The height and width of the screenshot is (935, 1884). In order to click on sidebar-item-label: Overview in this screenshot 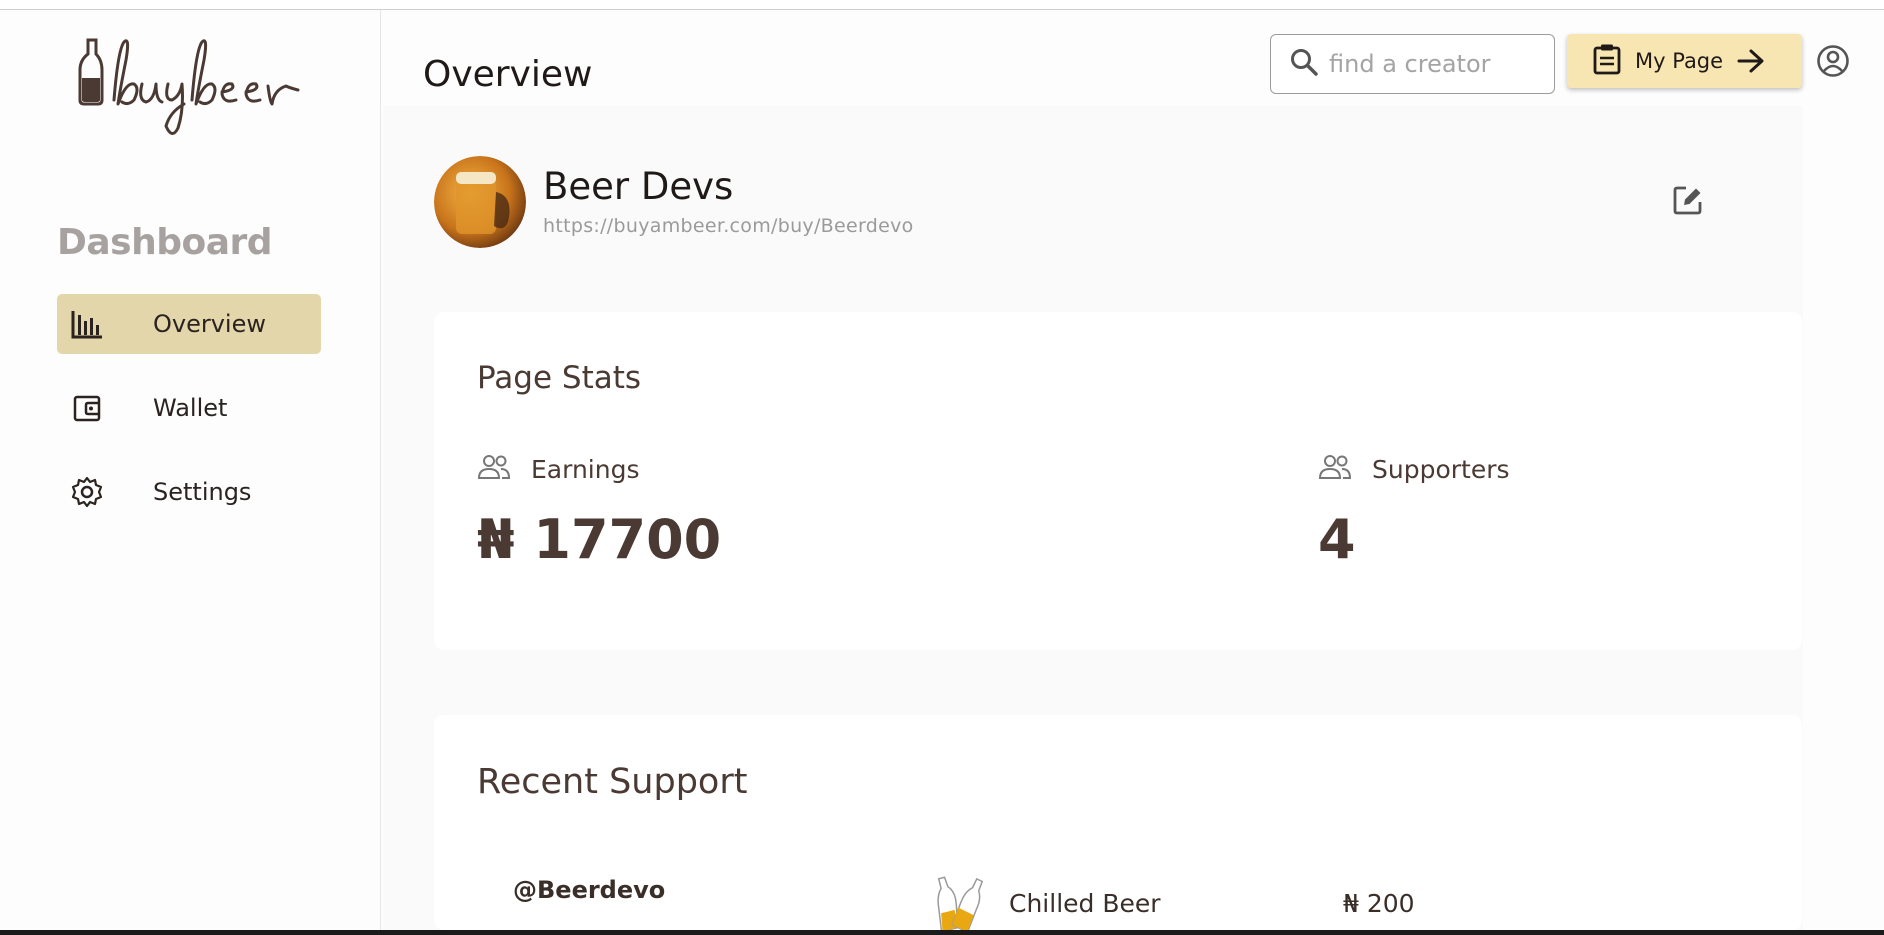, I will do `click(209, 324)`.